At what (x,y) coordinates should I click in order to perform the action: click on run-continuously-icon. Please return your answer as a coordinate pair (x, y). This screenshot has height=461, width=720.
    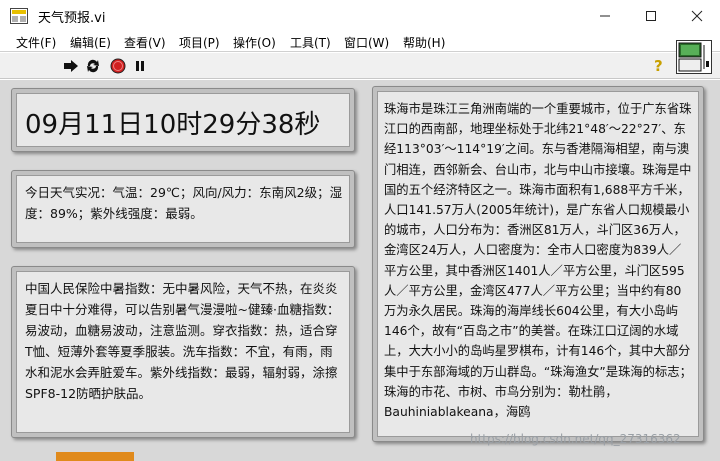
    Looking at the image, I should click on (93, 66).